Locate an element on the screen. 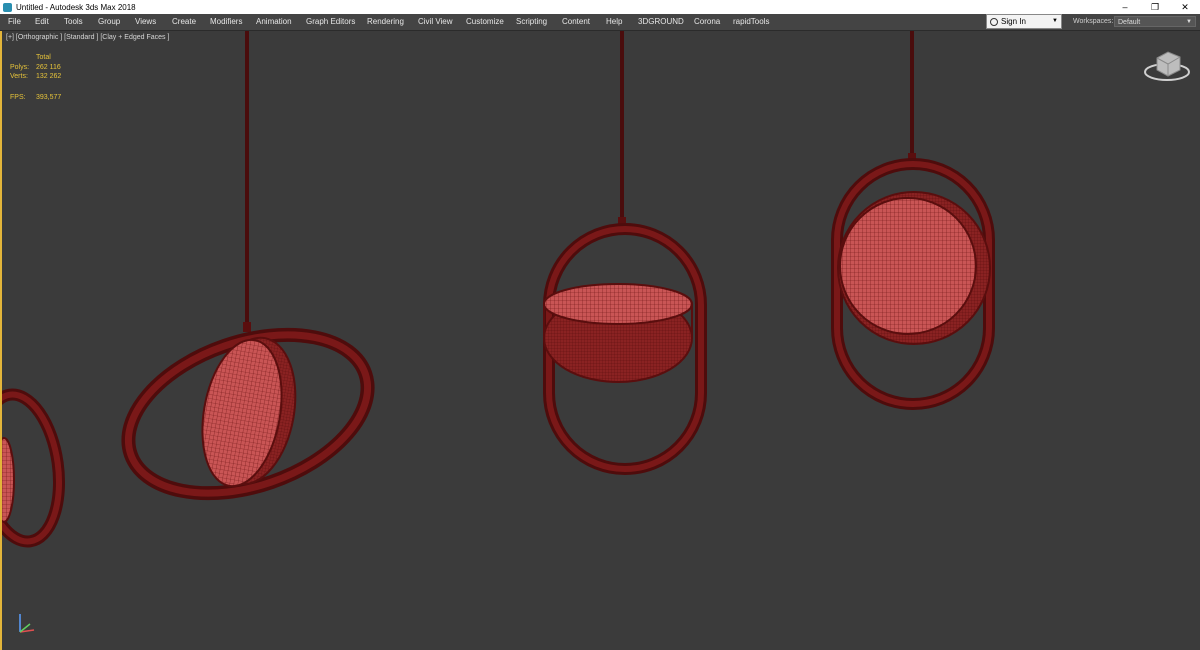 This screenshot has width=1200, height=650. menu-modifiers: Modifiers is located at coordinates (226, 22).